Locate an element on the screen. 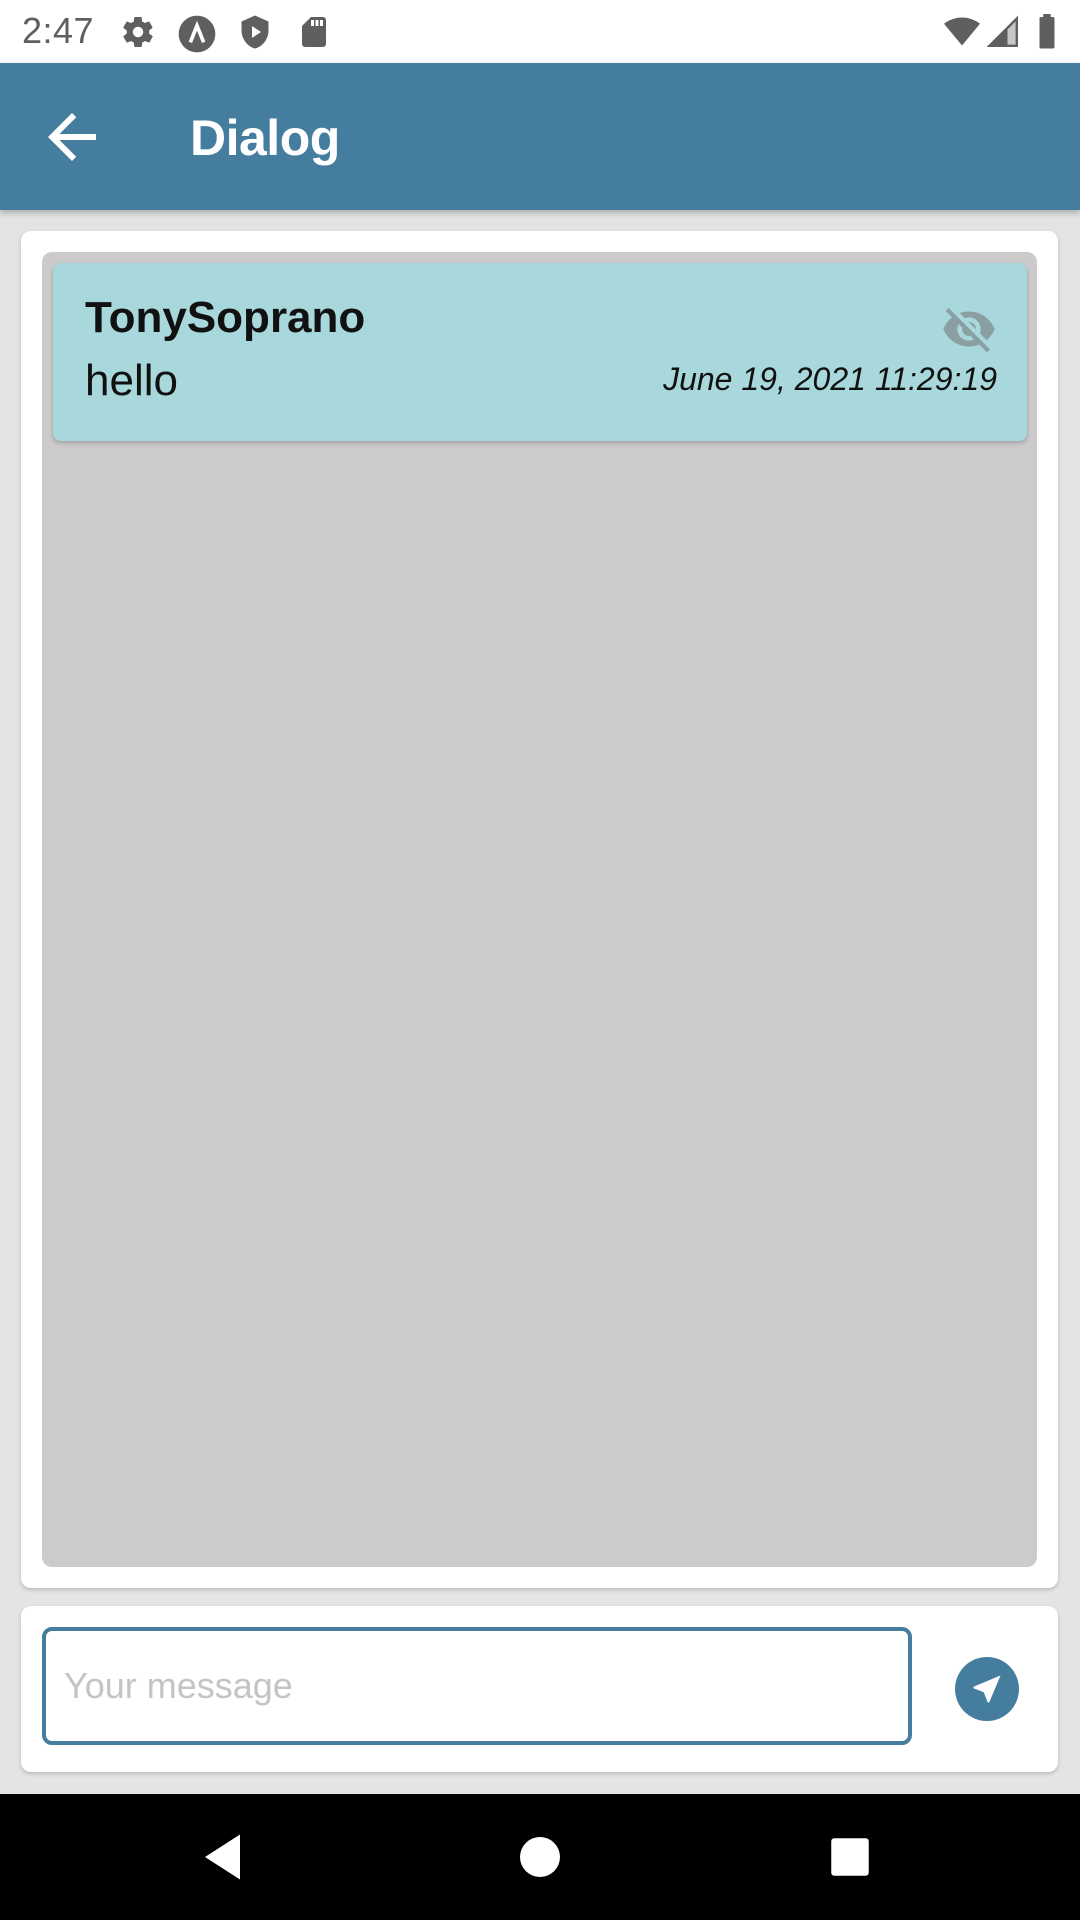 The height and width of the screenshot is (1920, 1080). composer is located at coordinates (539, 1689).